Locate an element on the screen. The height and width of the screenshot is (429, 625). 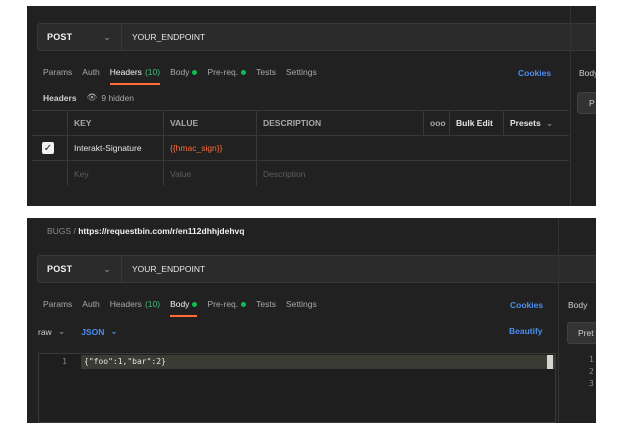
empty-checkbox-cell is located at coordinates (50, 173).